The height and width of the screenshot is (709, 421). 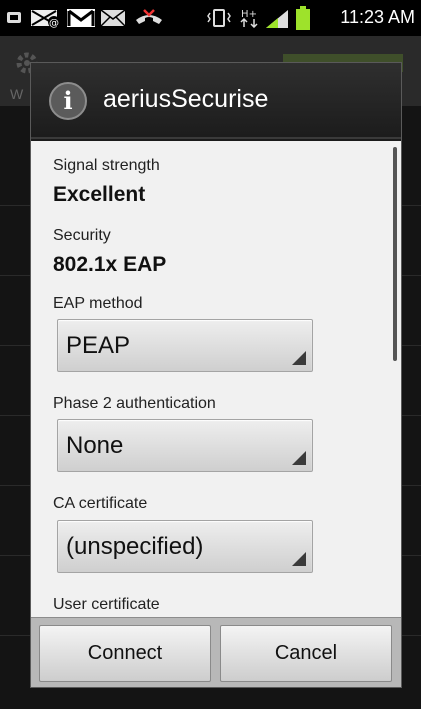 What do you see at coordinates (98, 345) in the screenshot?
I see `eap-method-value: PEAP` at bounding box center [98, 345].